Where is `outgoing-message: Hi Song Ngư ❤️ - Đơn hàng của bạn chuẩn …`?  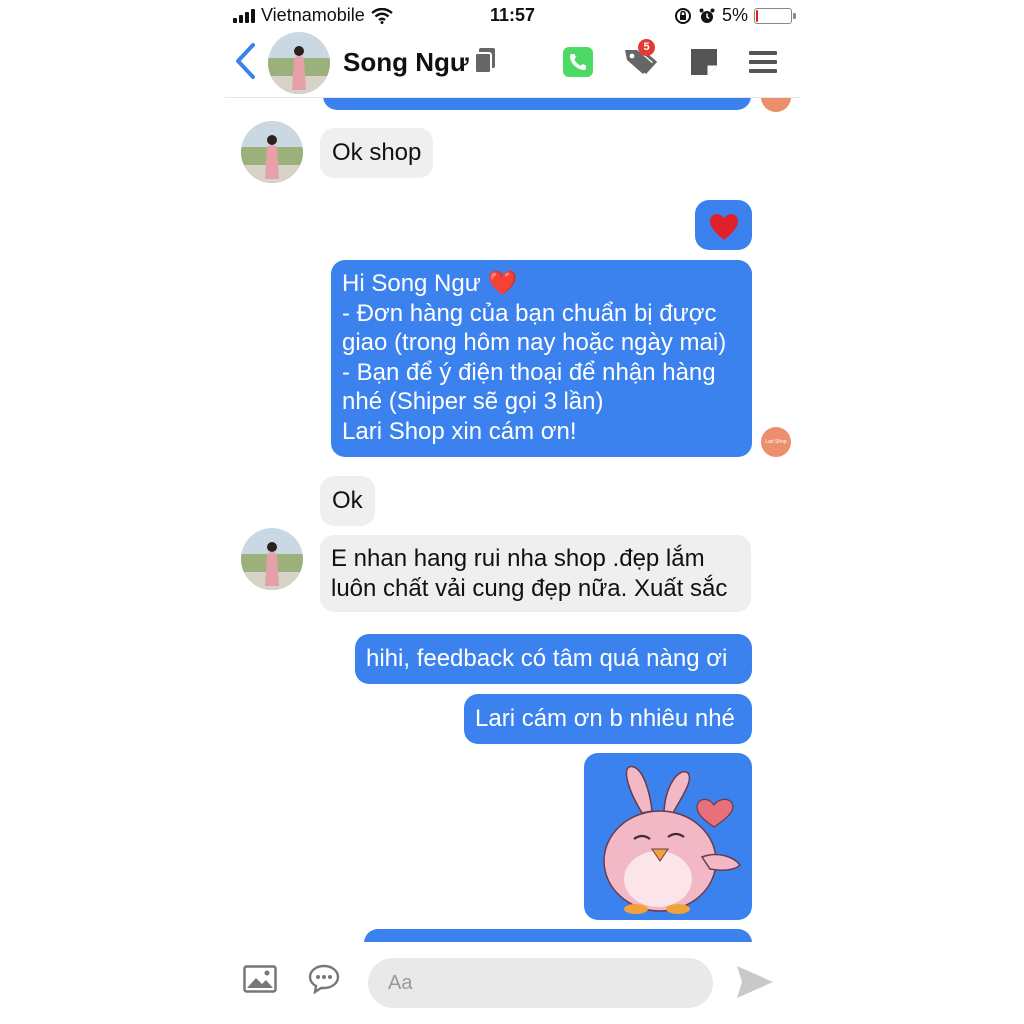 outgoing-message: Hi Song Ngư ❤️ - Đơn hàng của bạn chuẩn … is located at coordinates (541, 358).